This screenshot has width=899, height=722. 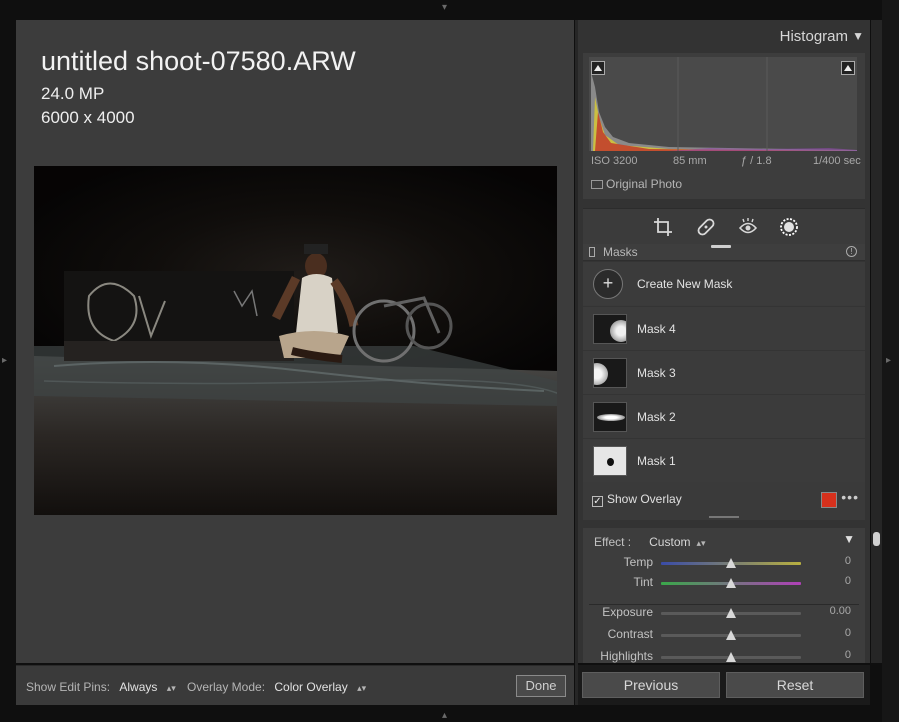 I want to click on slider-label: Exposure, so click(x=627, y=612).